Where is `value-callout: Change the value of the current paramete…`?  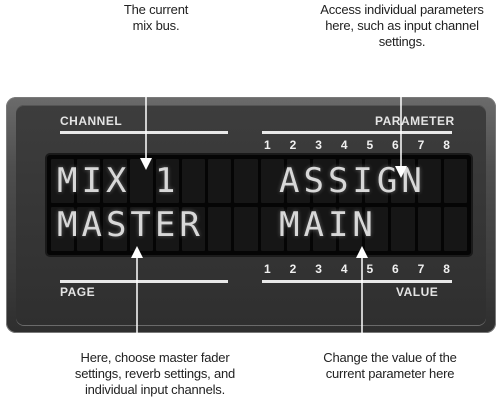 value-callout: Change the value of the current paramete… is located at coordinates (390, 366).